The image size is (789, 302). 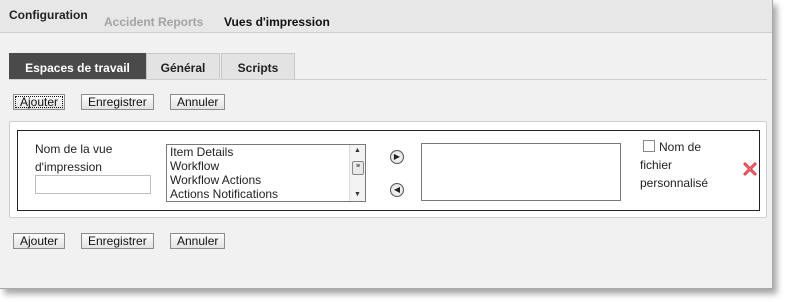 What do you see at coordinates (357, 195) in the screenshot?
I see `scroll-down-icon: ▼` at bounding box center [357, 195].